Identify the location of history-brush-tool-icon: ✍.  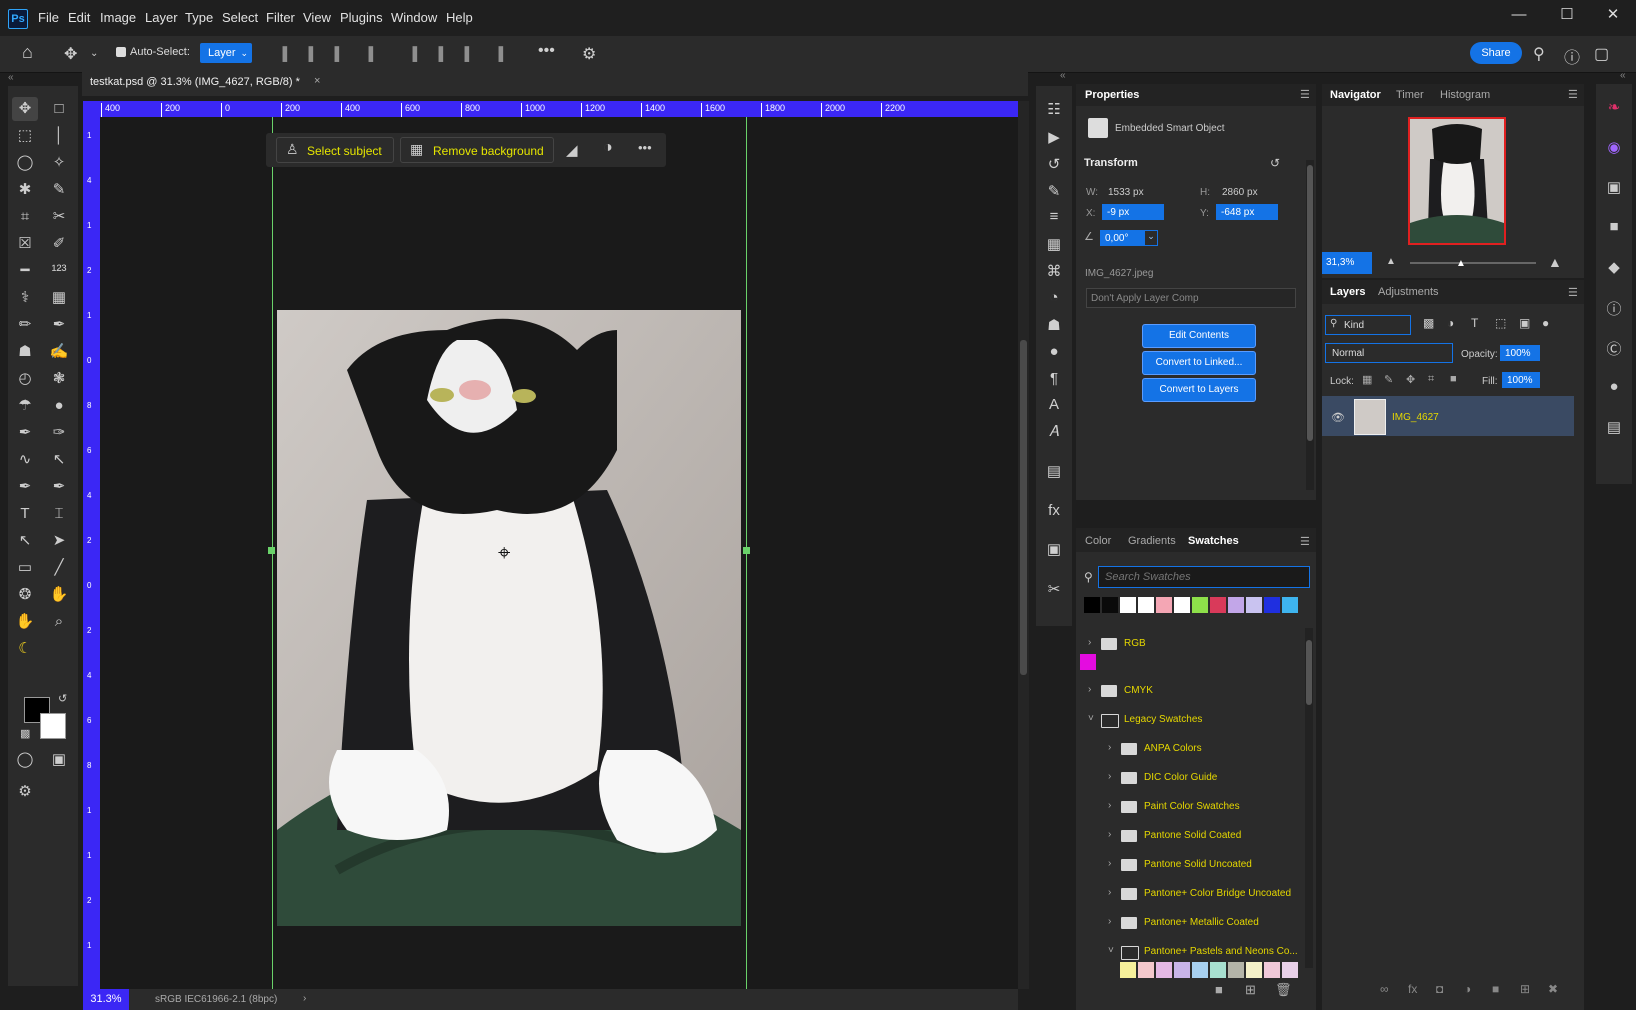
(59, 352).